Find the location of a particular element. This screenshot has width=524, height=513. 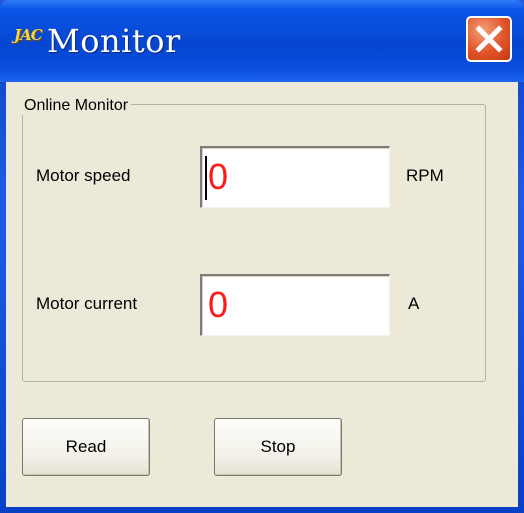

motor-speed-value: 0 is located at coordinates (218, 176).